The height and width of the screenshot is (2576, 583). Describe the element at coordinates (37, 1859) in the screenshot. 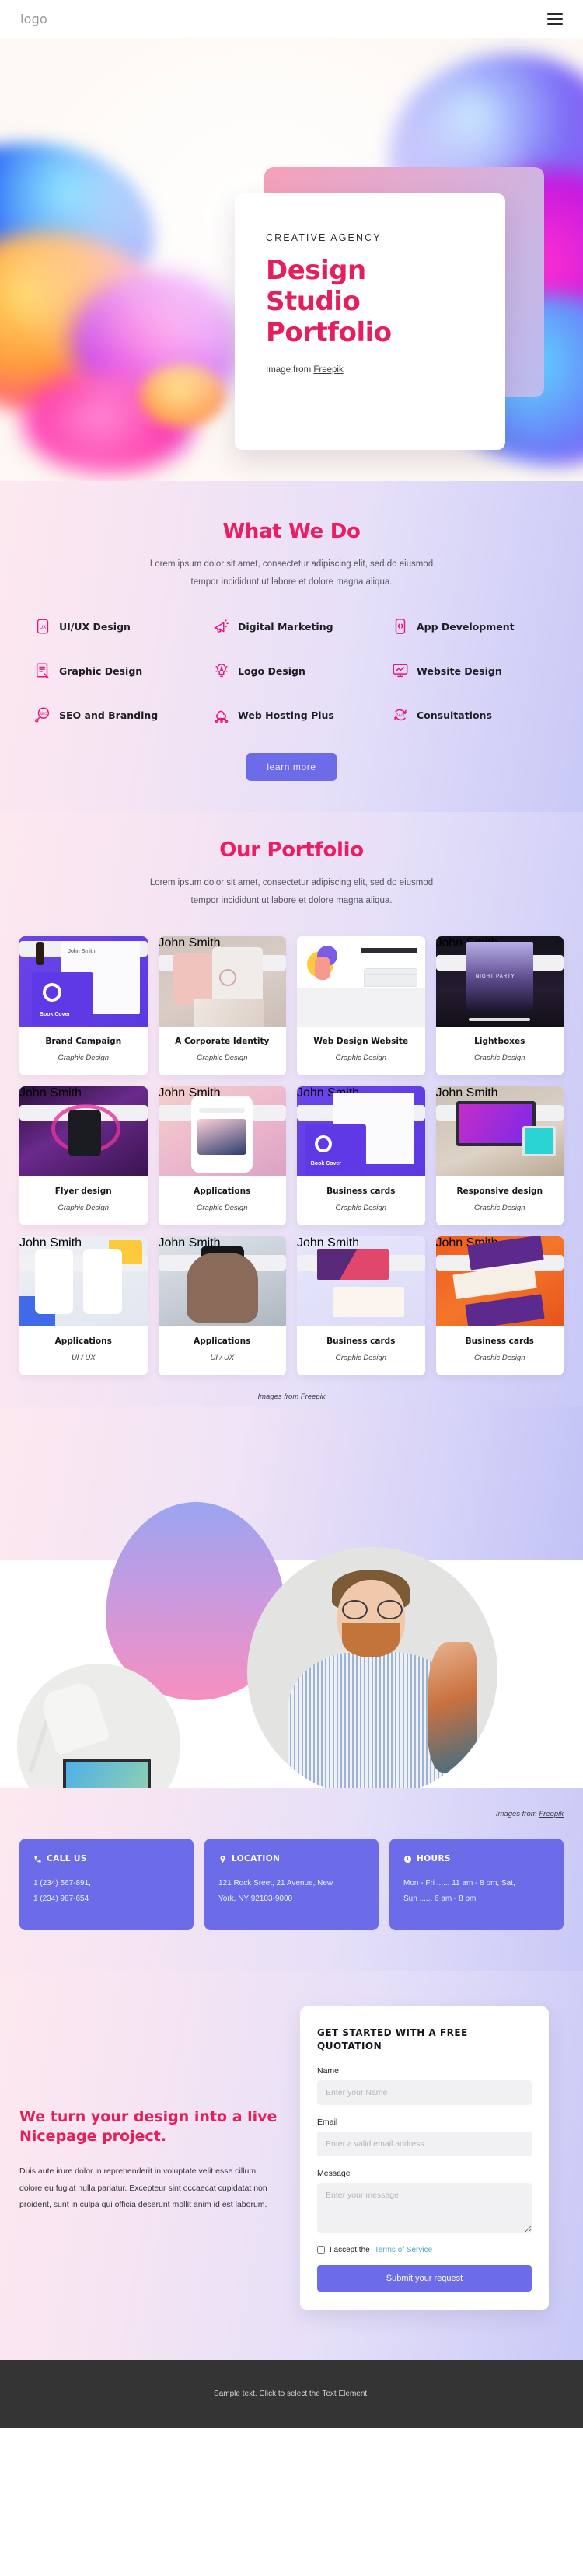

I see `phone-icon` at that location.